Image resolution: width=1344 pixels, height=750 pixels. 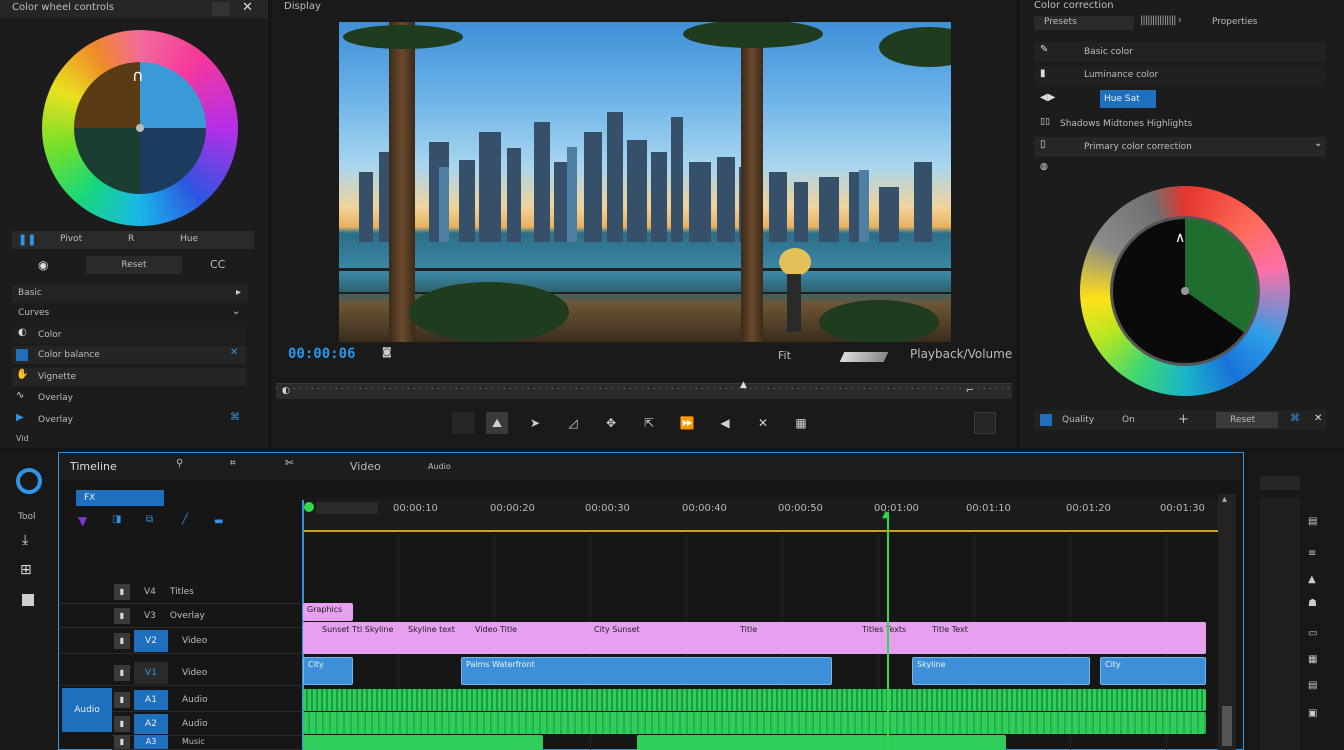 What do you see at coordinates (181, 673) in the screenshot?
I see `track-header: ▮ V1 Video` at bounding box center [181, 673].